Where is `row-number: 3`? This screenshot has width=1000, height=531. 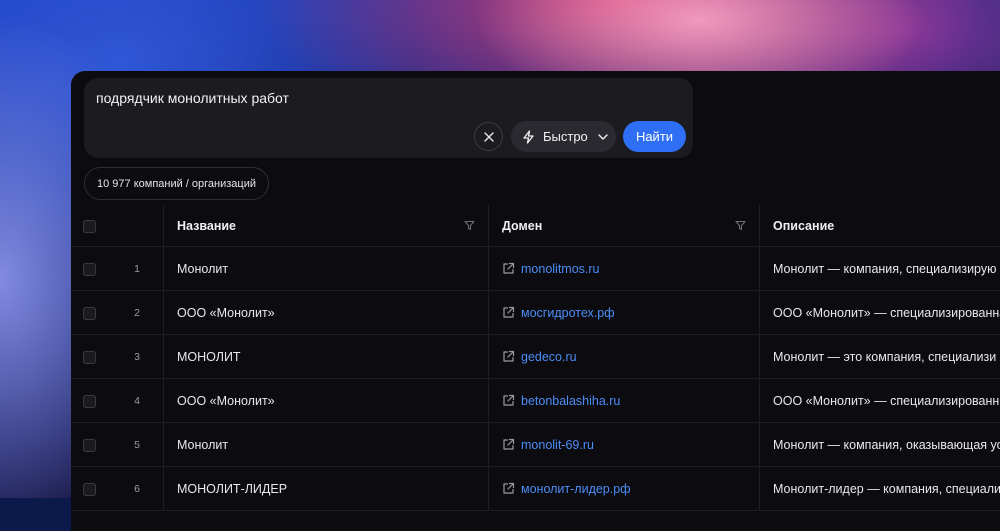 row-number: 3 is located at coordinates (137, 356).